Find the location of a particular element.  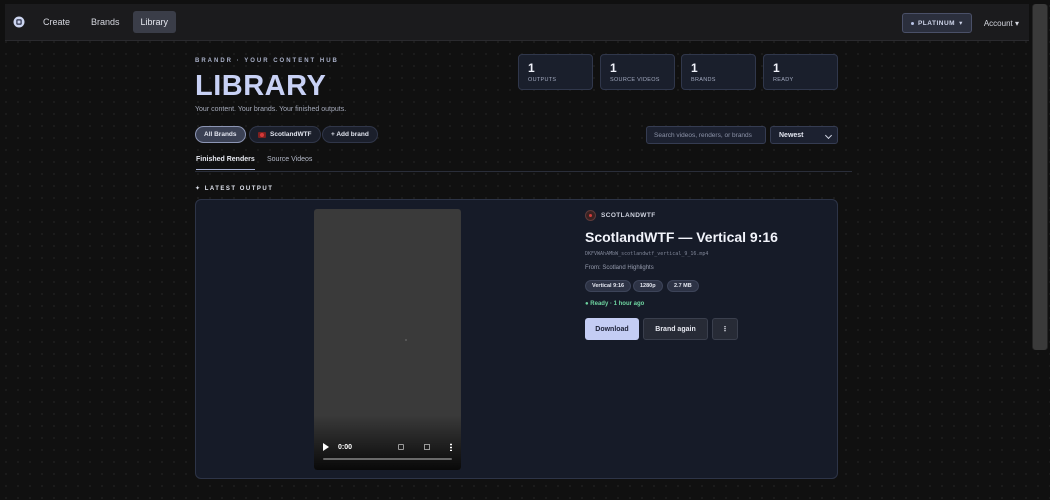

render-title: ScotlandWTF — Vertical 9:16 is located at coordinates (681, 237).